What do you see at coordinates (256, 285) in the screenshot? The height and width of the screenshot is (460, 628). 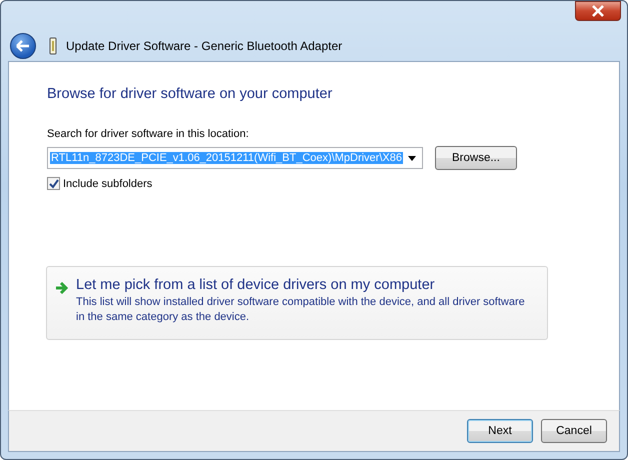 I see `option-title: Let me pick from a list of device drivers on my computer` at bounding box center [256, 285].